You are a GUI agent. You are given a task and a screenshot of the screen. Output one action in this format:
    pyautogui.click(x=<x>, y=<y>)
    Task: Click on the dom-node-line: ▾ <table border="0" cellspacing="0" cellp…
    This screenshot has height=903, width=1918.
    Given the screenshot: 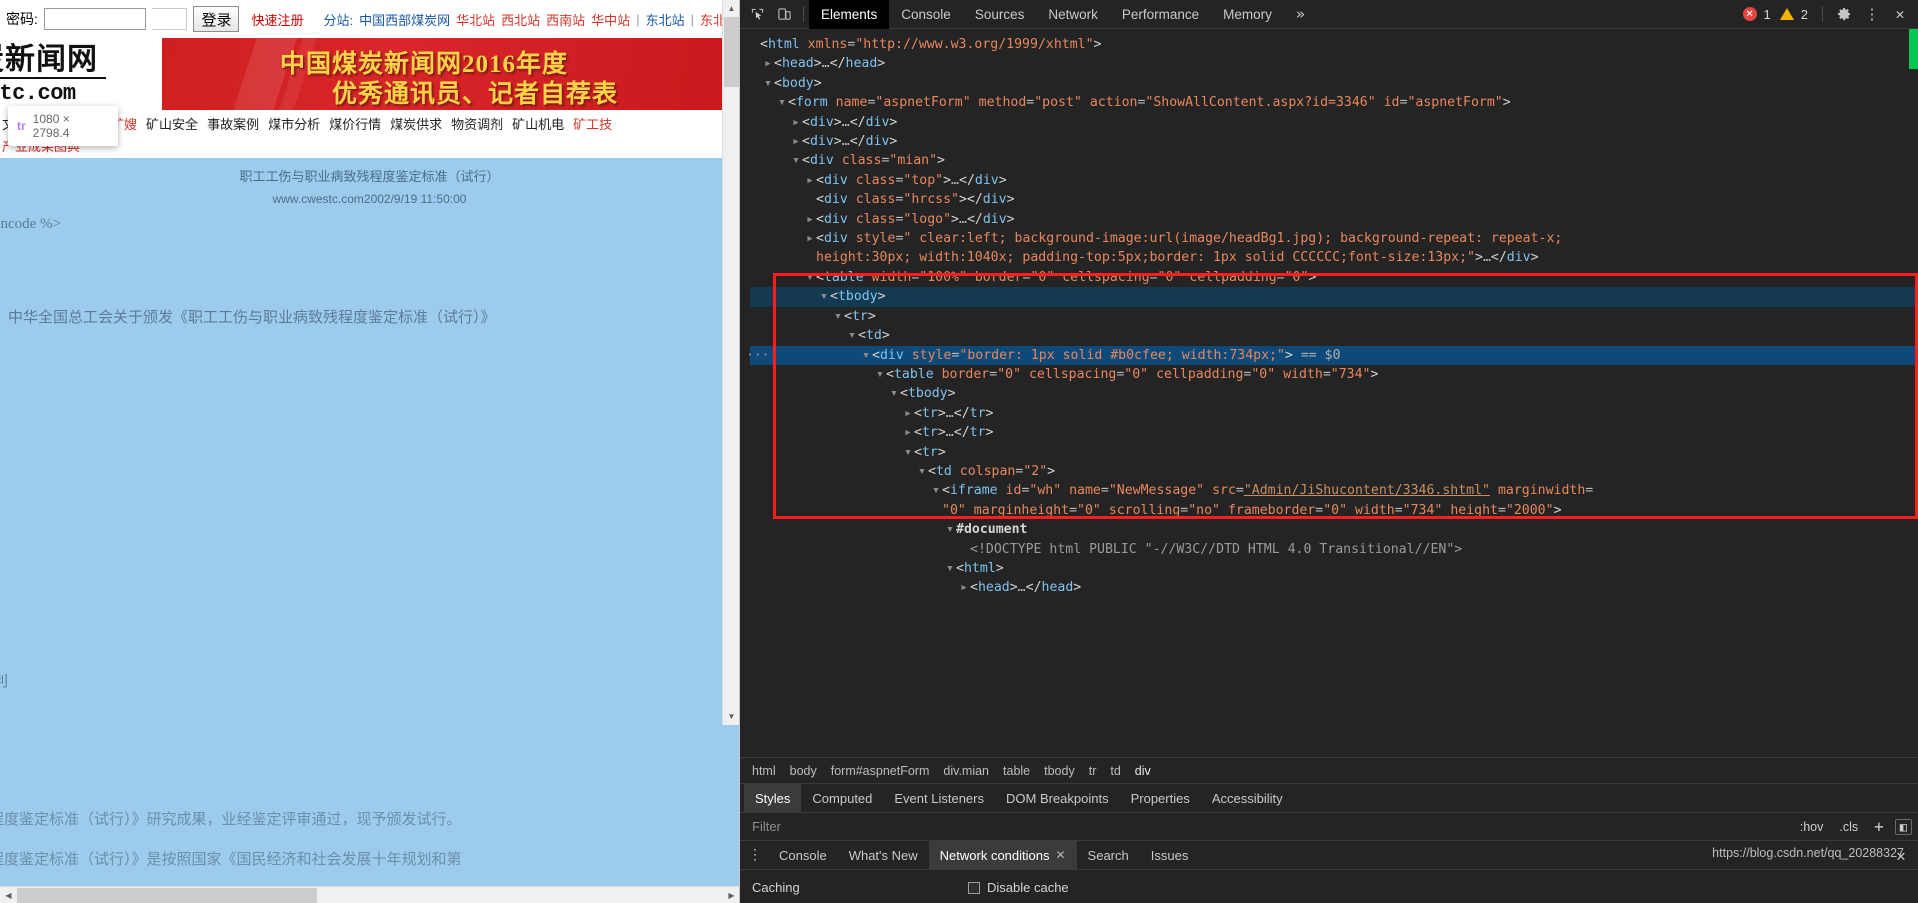 What is the action you would take?
    pyautogui.click(x=1334, y=374)
    